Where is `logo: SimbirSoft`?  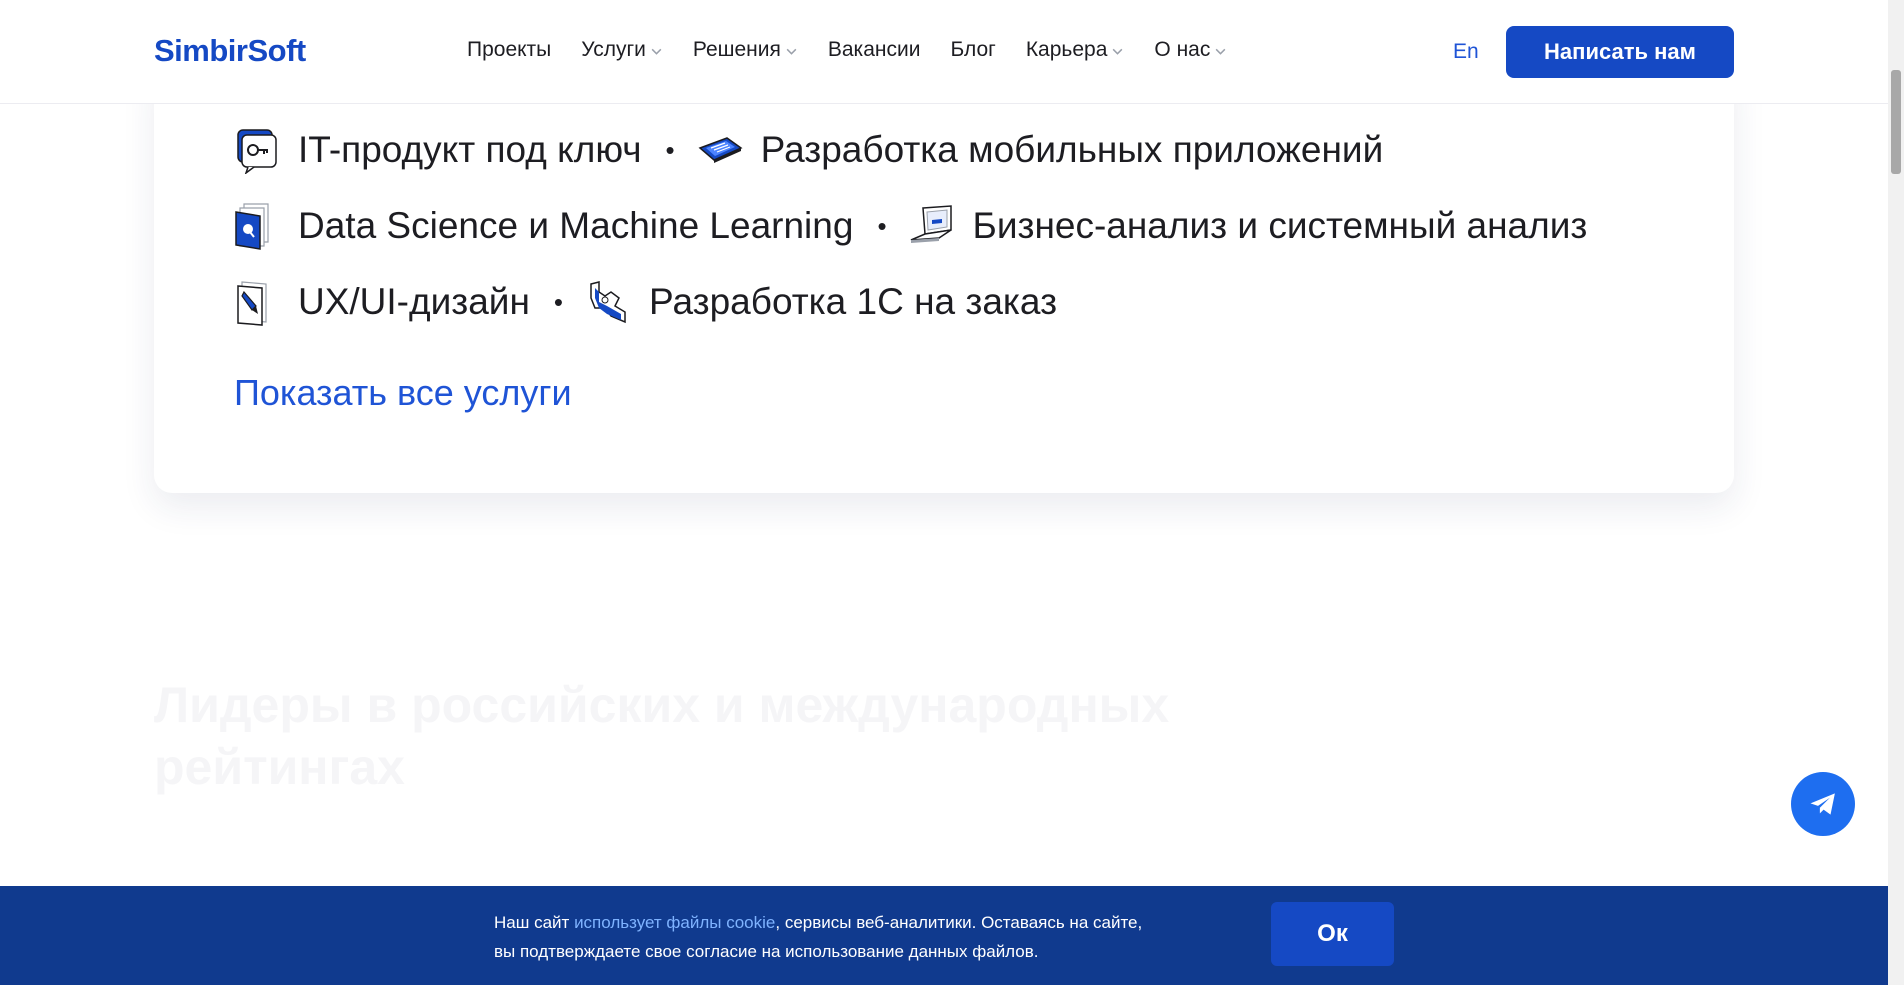 logo: SimbirSoft is located at coordinates (230, 51).